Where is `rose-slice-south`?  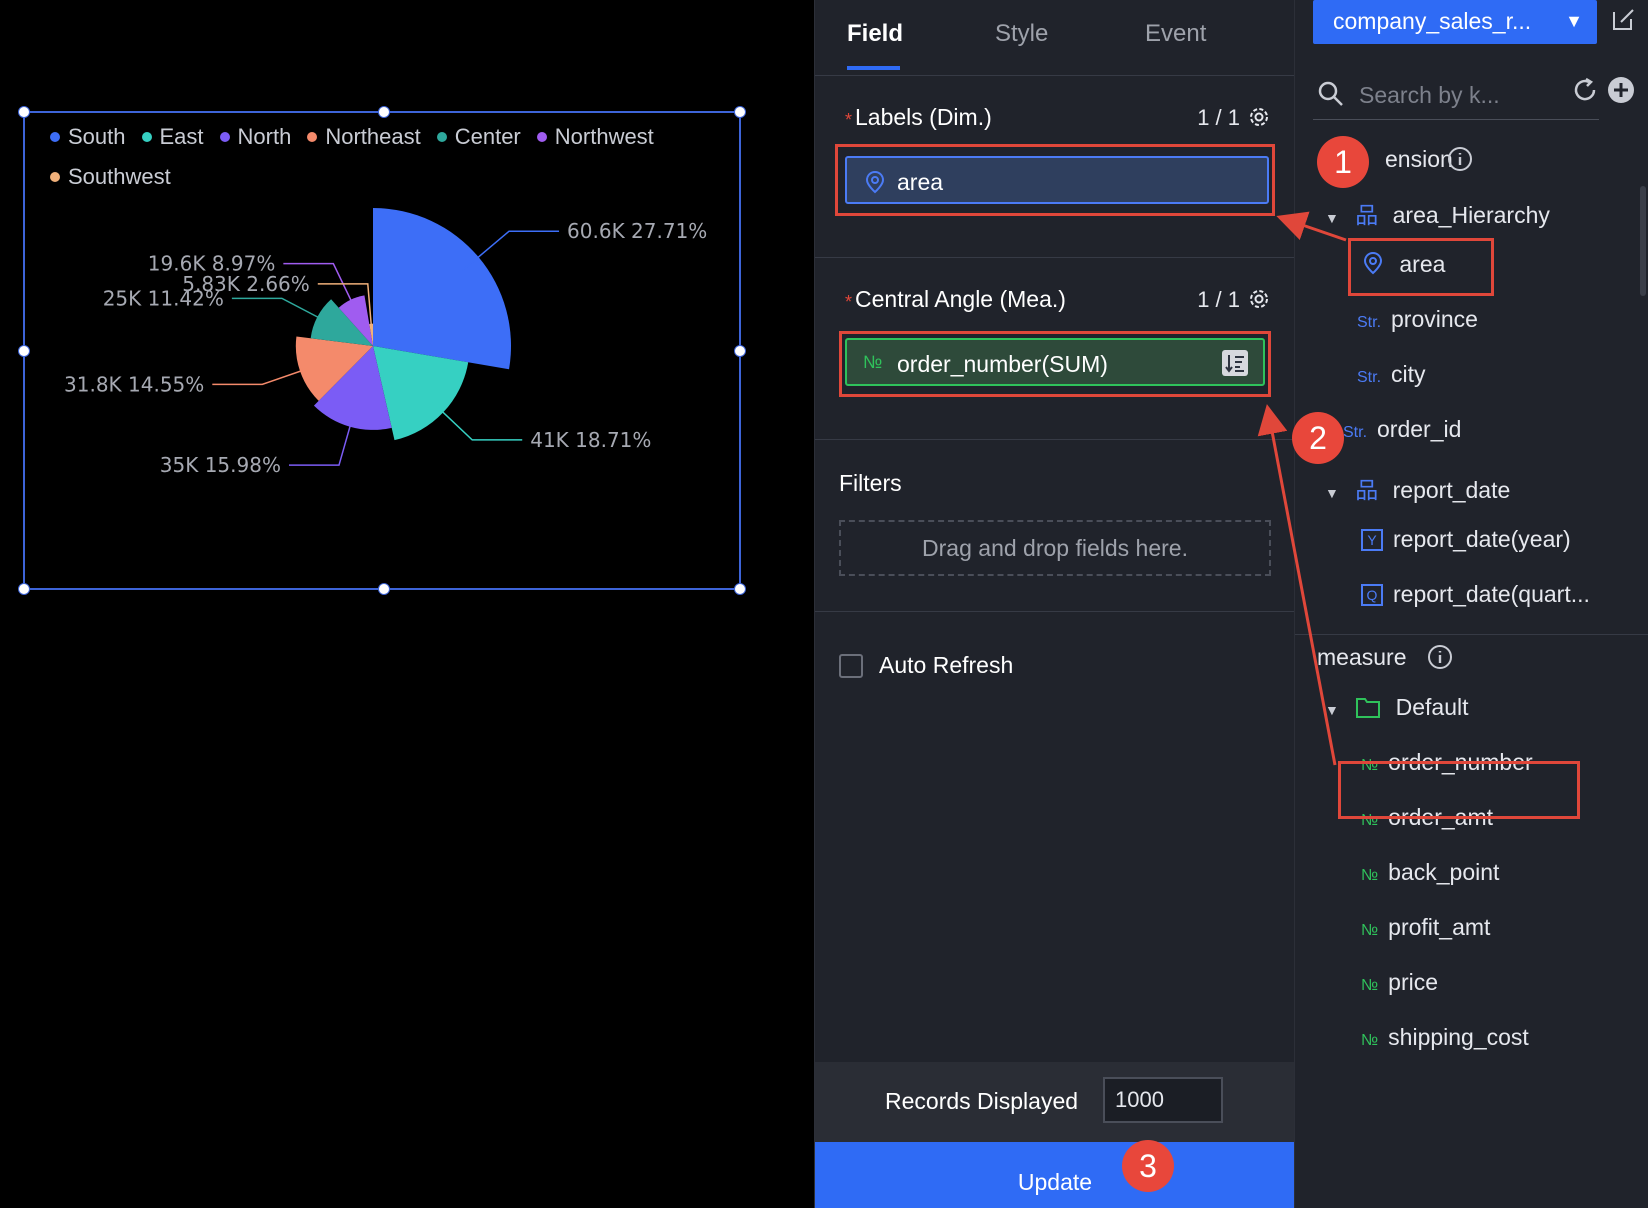 rose-slice-south is located at coordinates (442, 289).